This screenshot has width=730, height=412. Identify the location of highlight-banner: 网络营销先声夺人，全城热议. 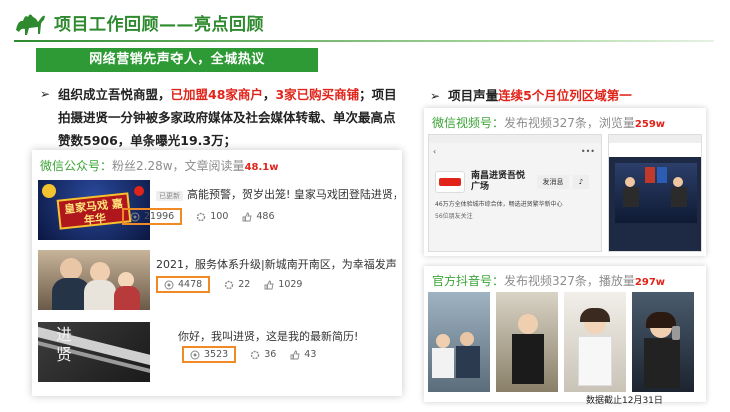
(177, 60).